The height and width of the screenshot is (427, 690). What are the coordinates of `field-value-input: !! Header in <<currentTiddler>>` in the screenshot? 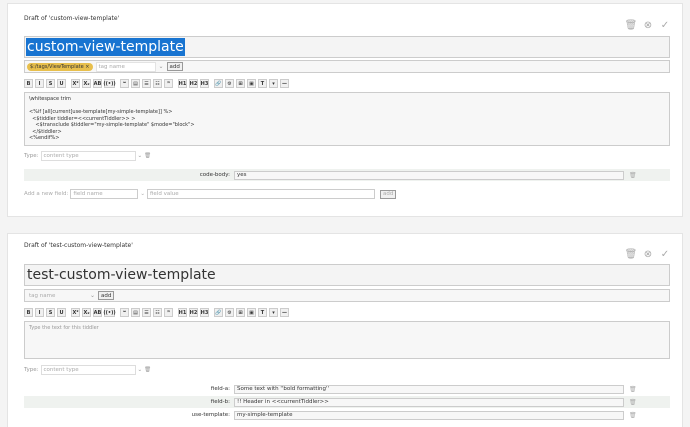 It's located at (429, 402).